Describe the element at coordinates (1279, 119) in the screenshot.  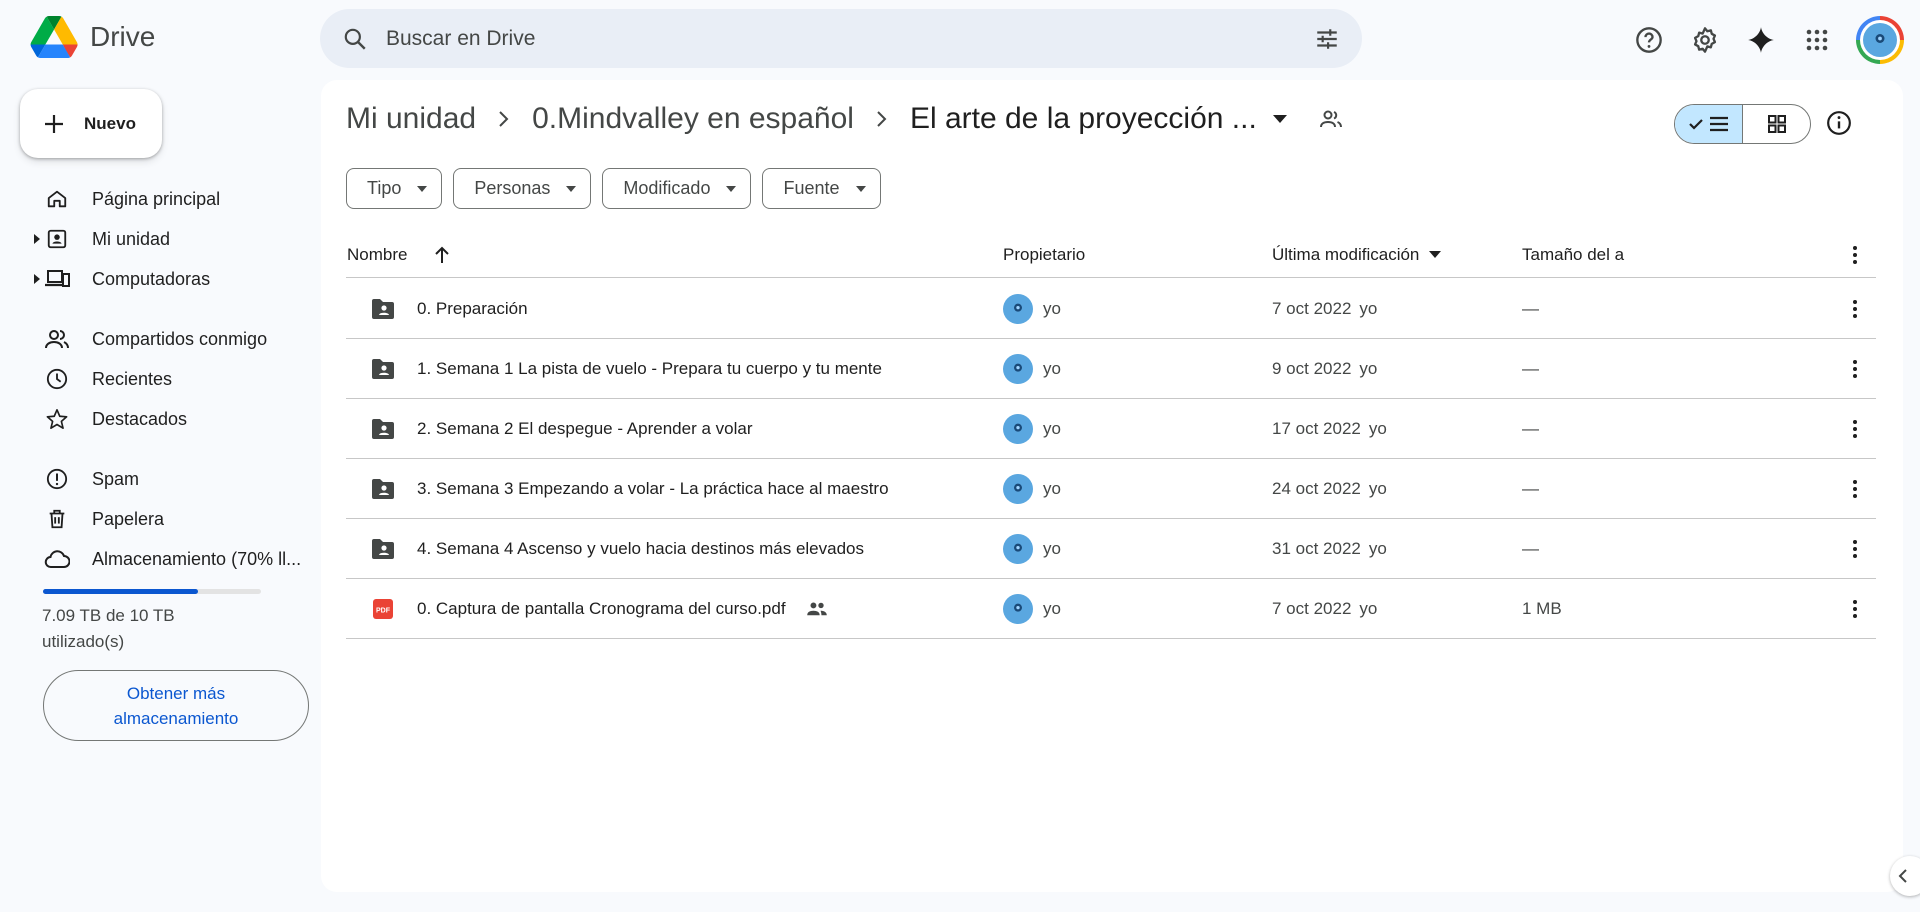
I see `folder-menu-caret-icon` at that location.